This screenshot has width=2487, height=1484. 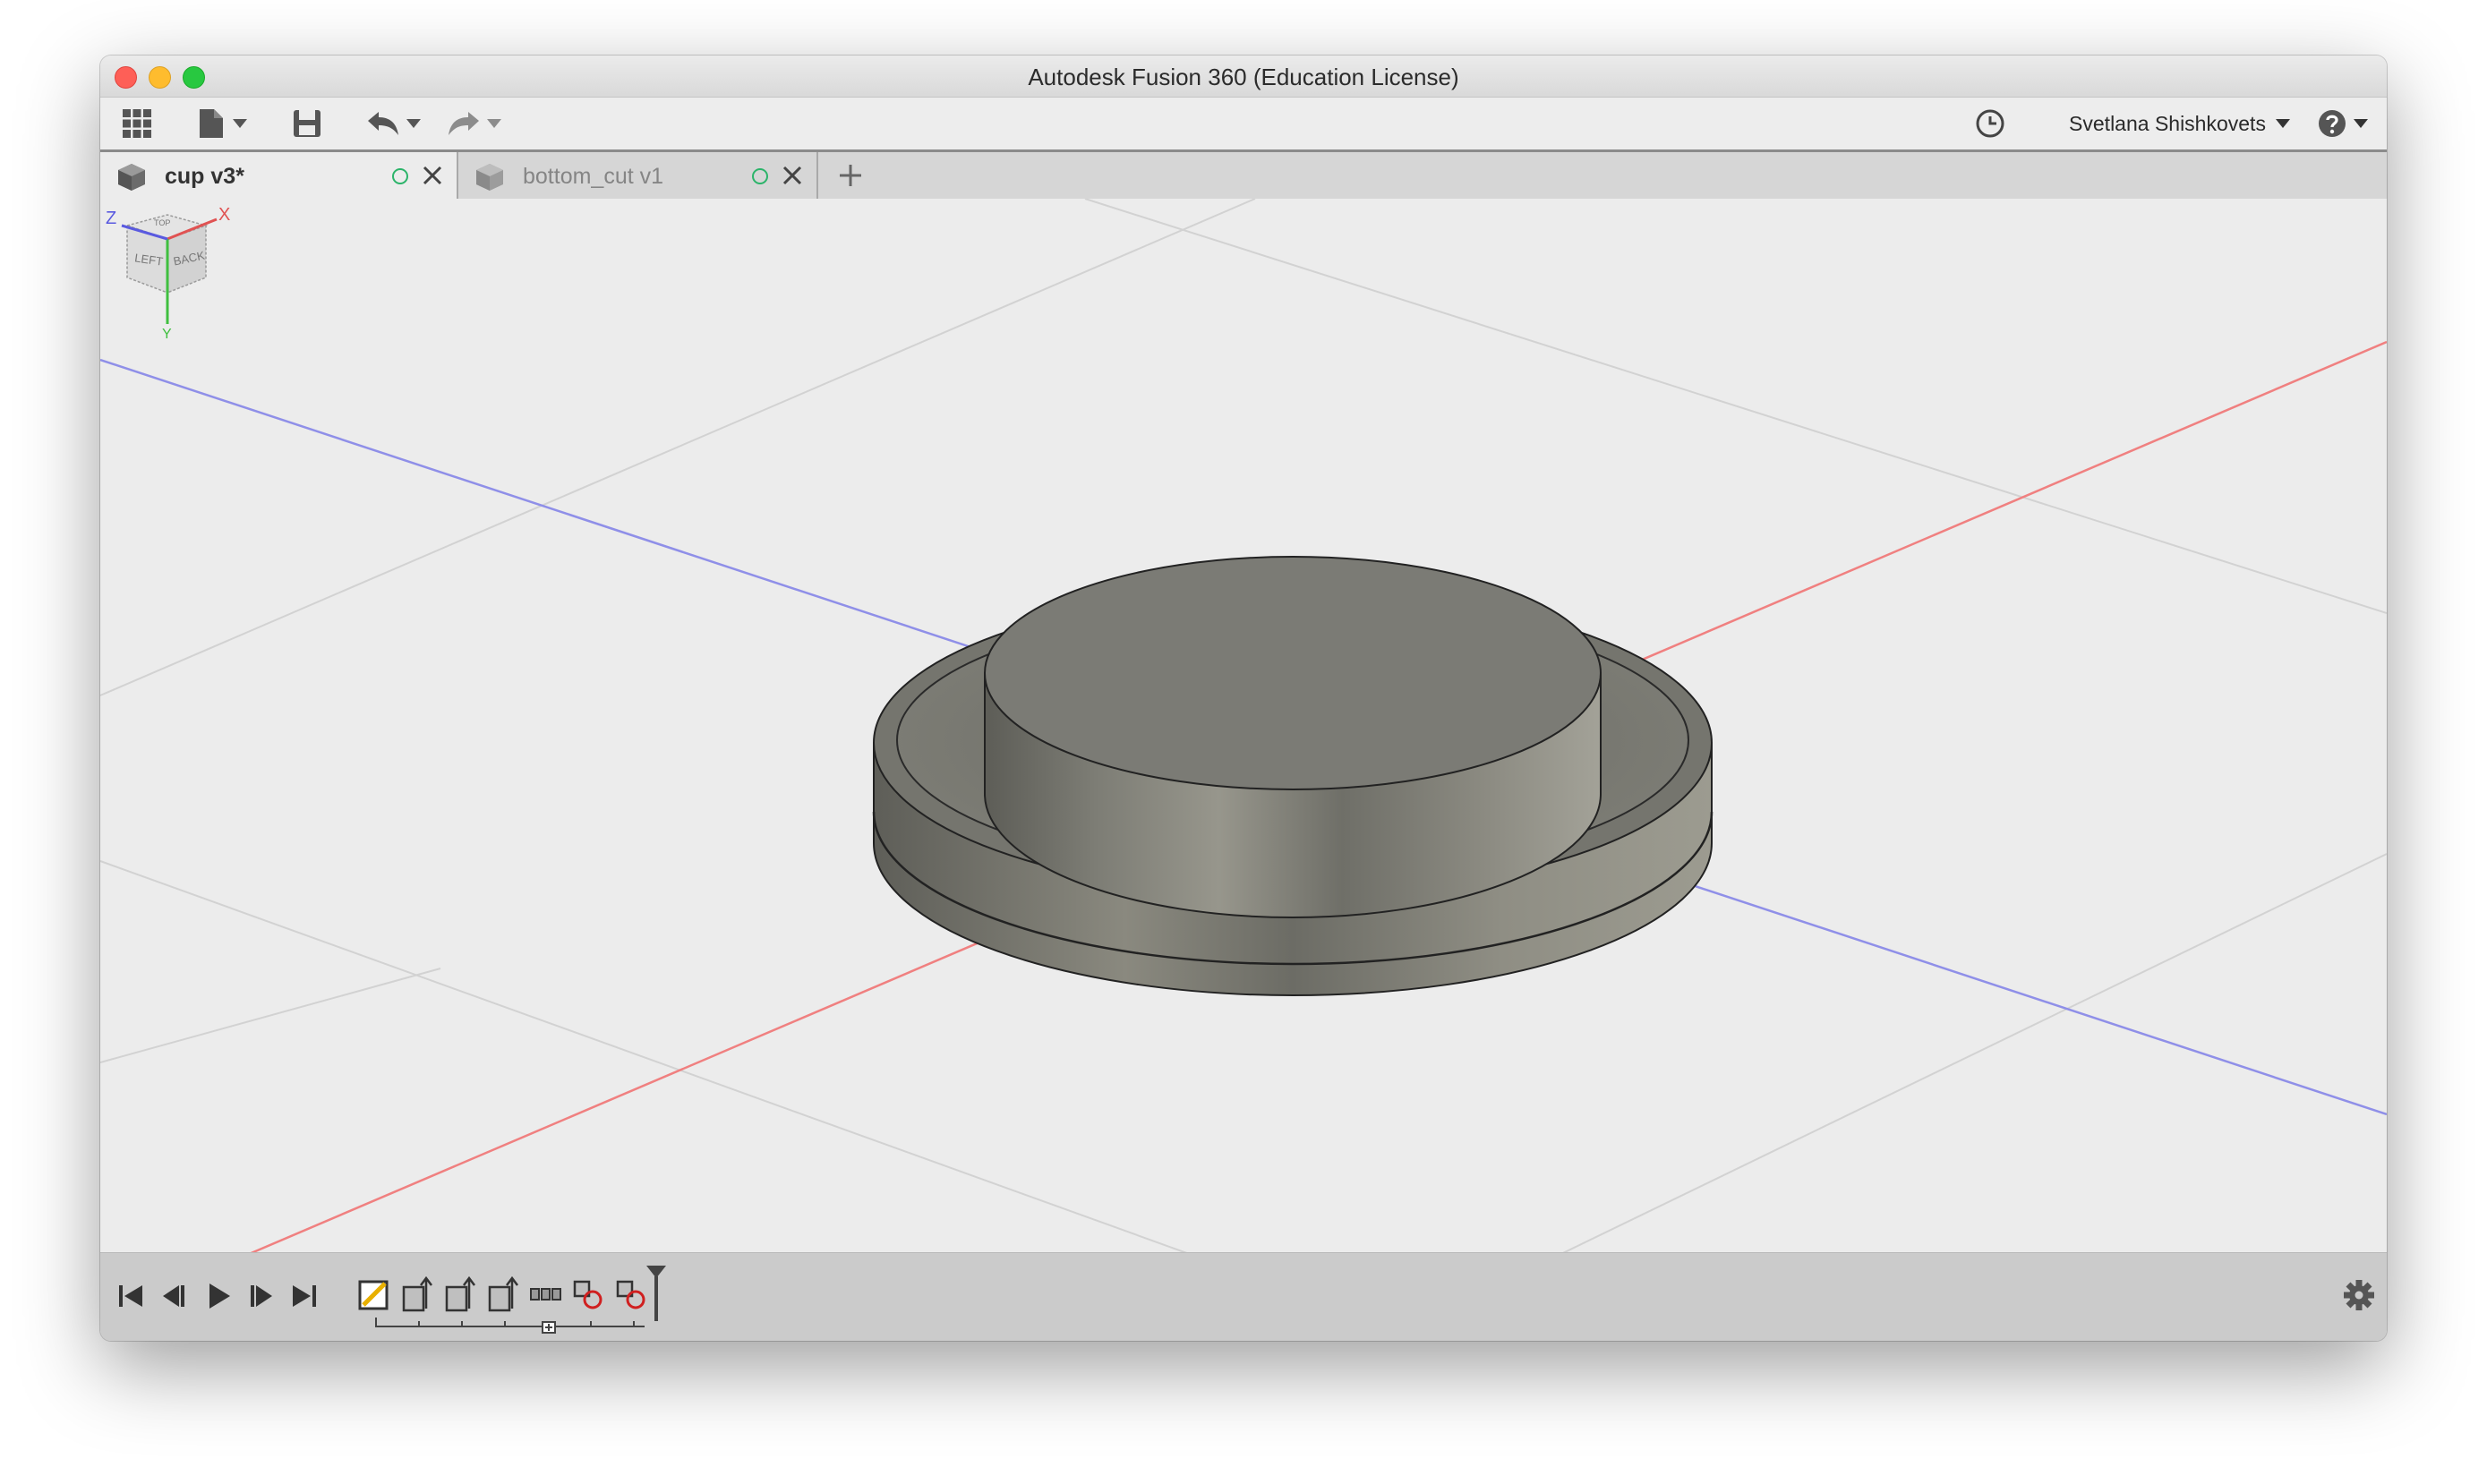 What do you see at coordinates (850, 175) in the screenshot?
I see `new-tab-plus-icon` at bounding box center [850, 175].